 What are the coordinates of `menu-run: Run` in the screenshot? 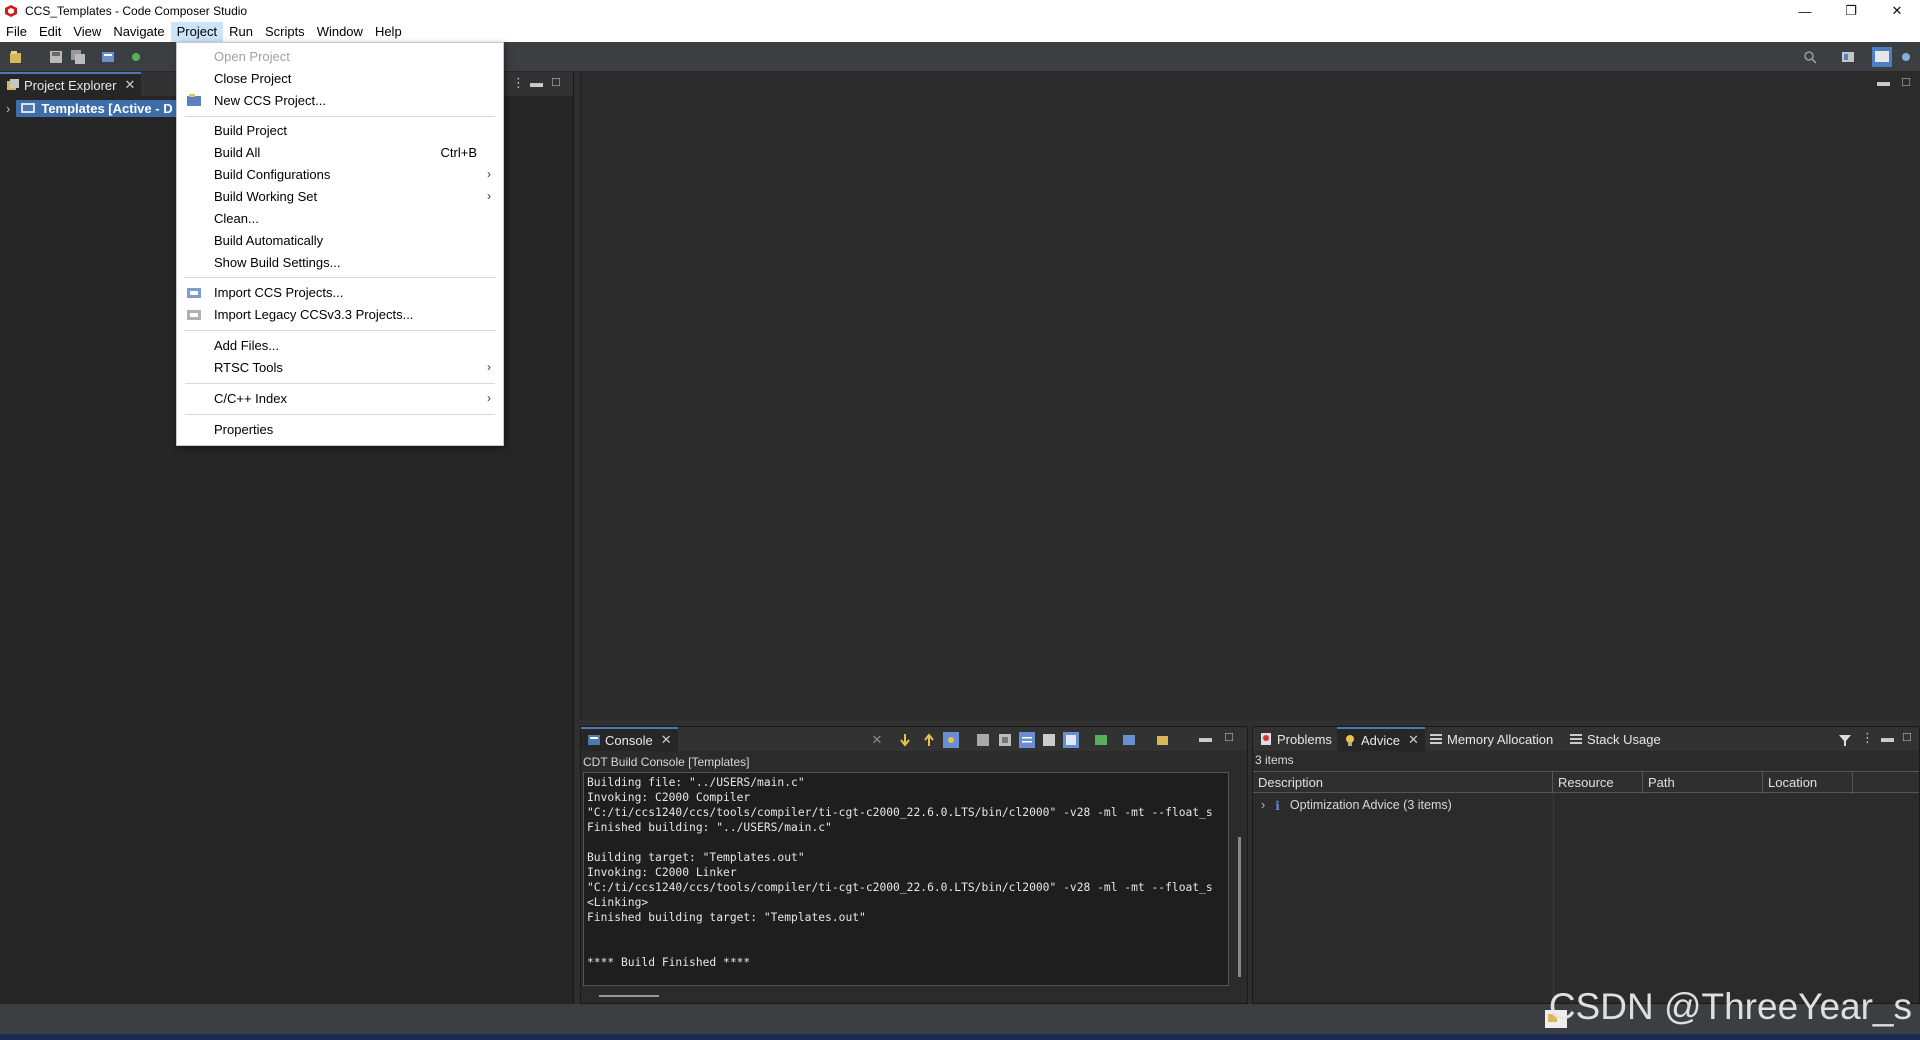 It's located at (241, 32).